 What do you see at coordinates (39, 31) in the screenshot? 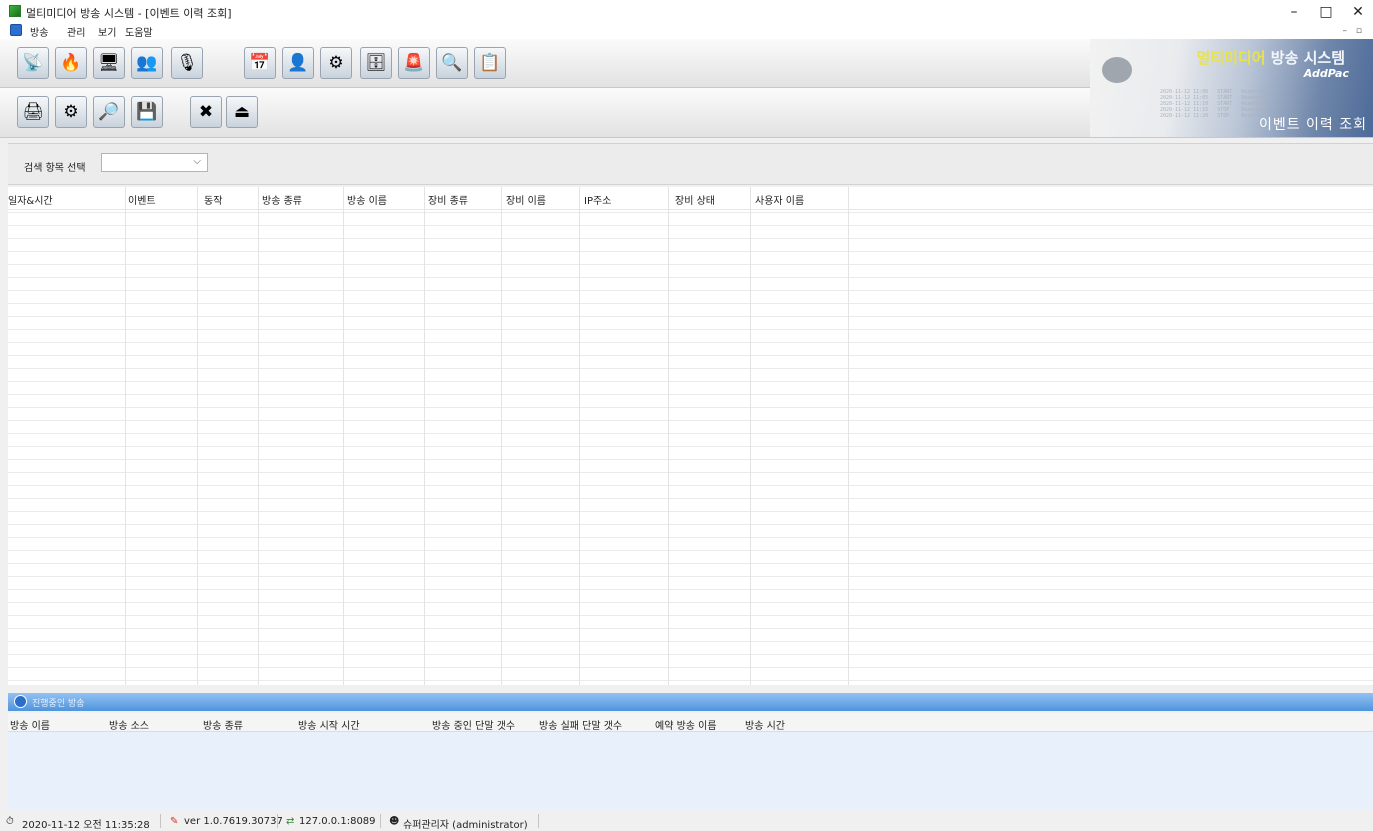
I see `menu-broadcast: 방송` at bounding box center [39, 31].